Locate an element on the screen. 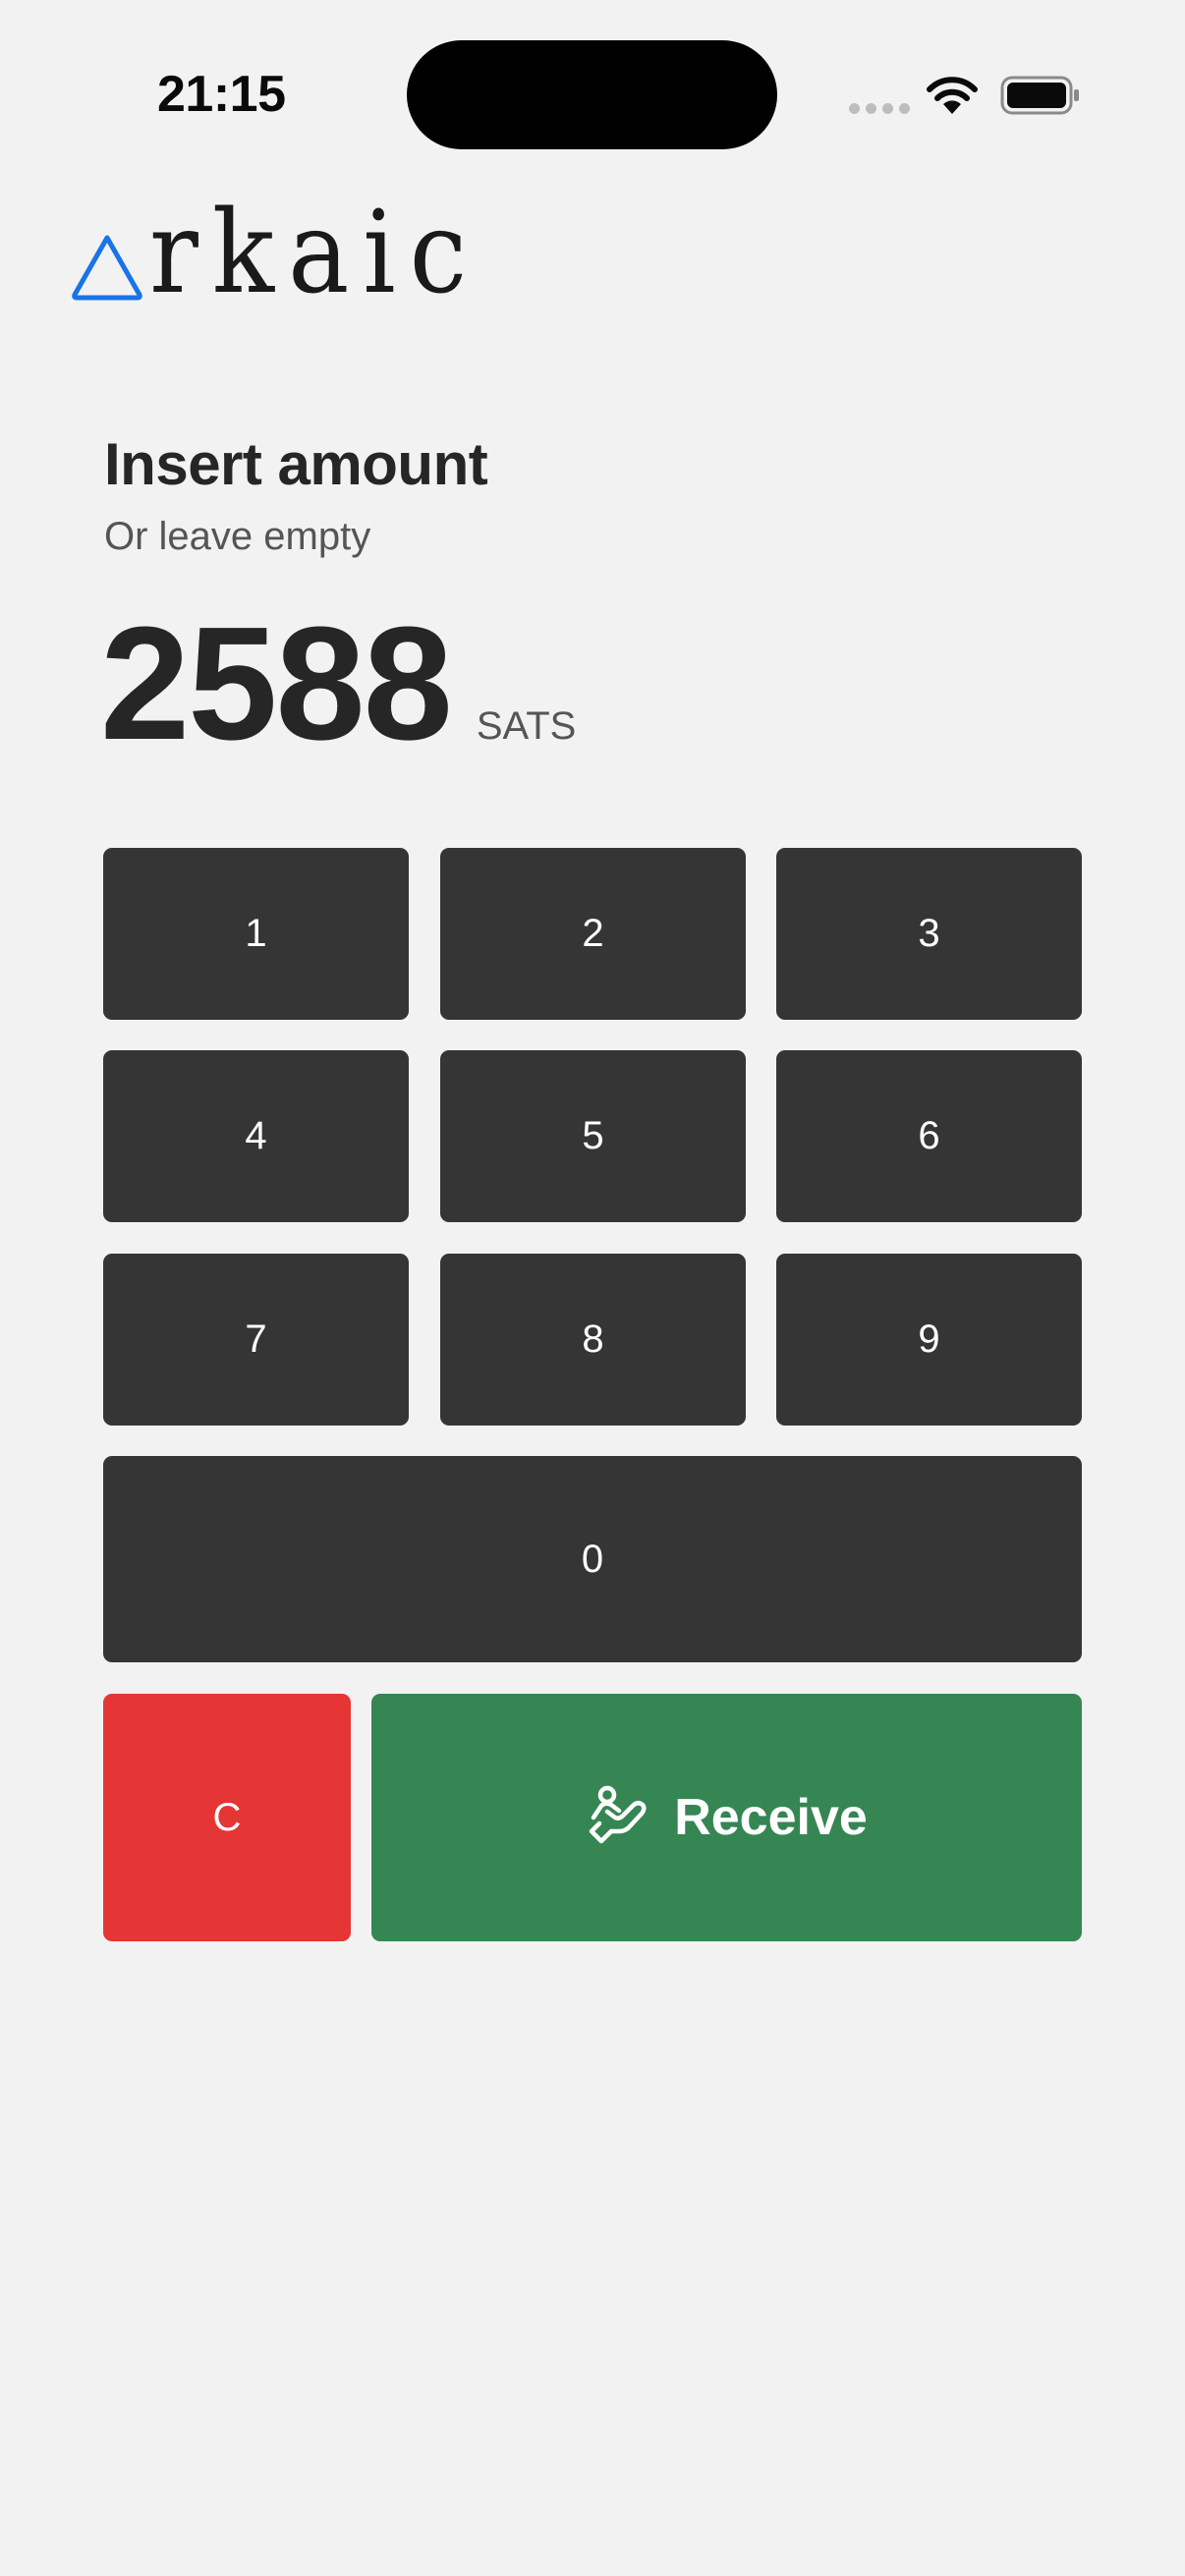  receive-button: Receive is located at coordinates (726, 1817).